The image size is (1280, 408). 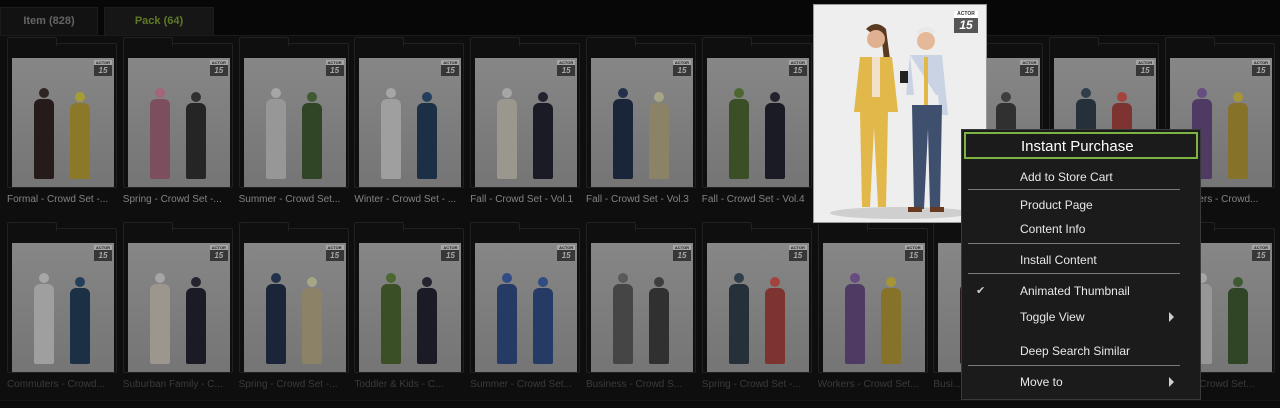 I want to click on pack-card: ACTOR 15 Fall - Crowd Set - Vol.1, so click(x=525, y=130).